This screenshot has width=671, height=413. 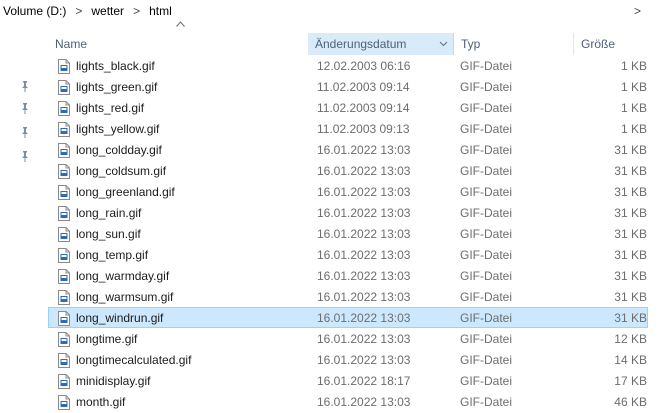 What do you see at coordinates (598, 44) in the screenshot?
I see `column-header-size-label: Größe` at bounding box center [598, 44].